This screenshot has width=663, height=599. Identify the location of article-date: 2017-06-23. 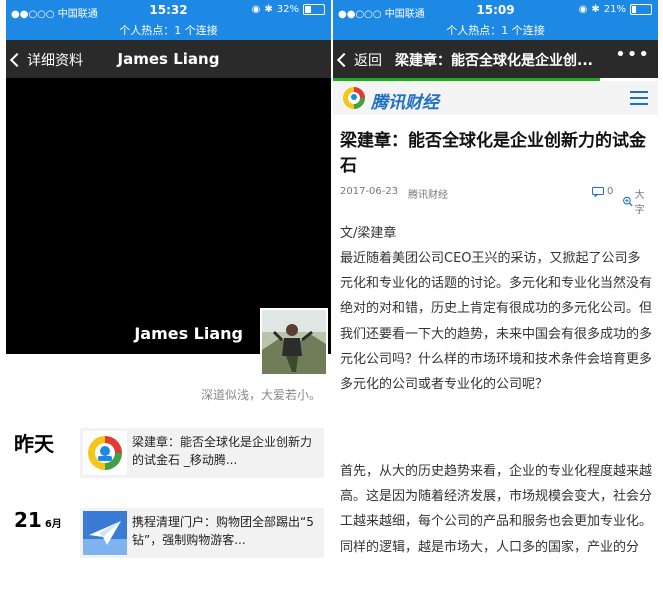
(369, 191).